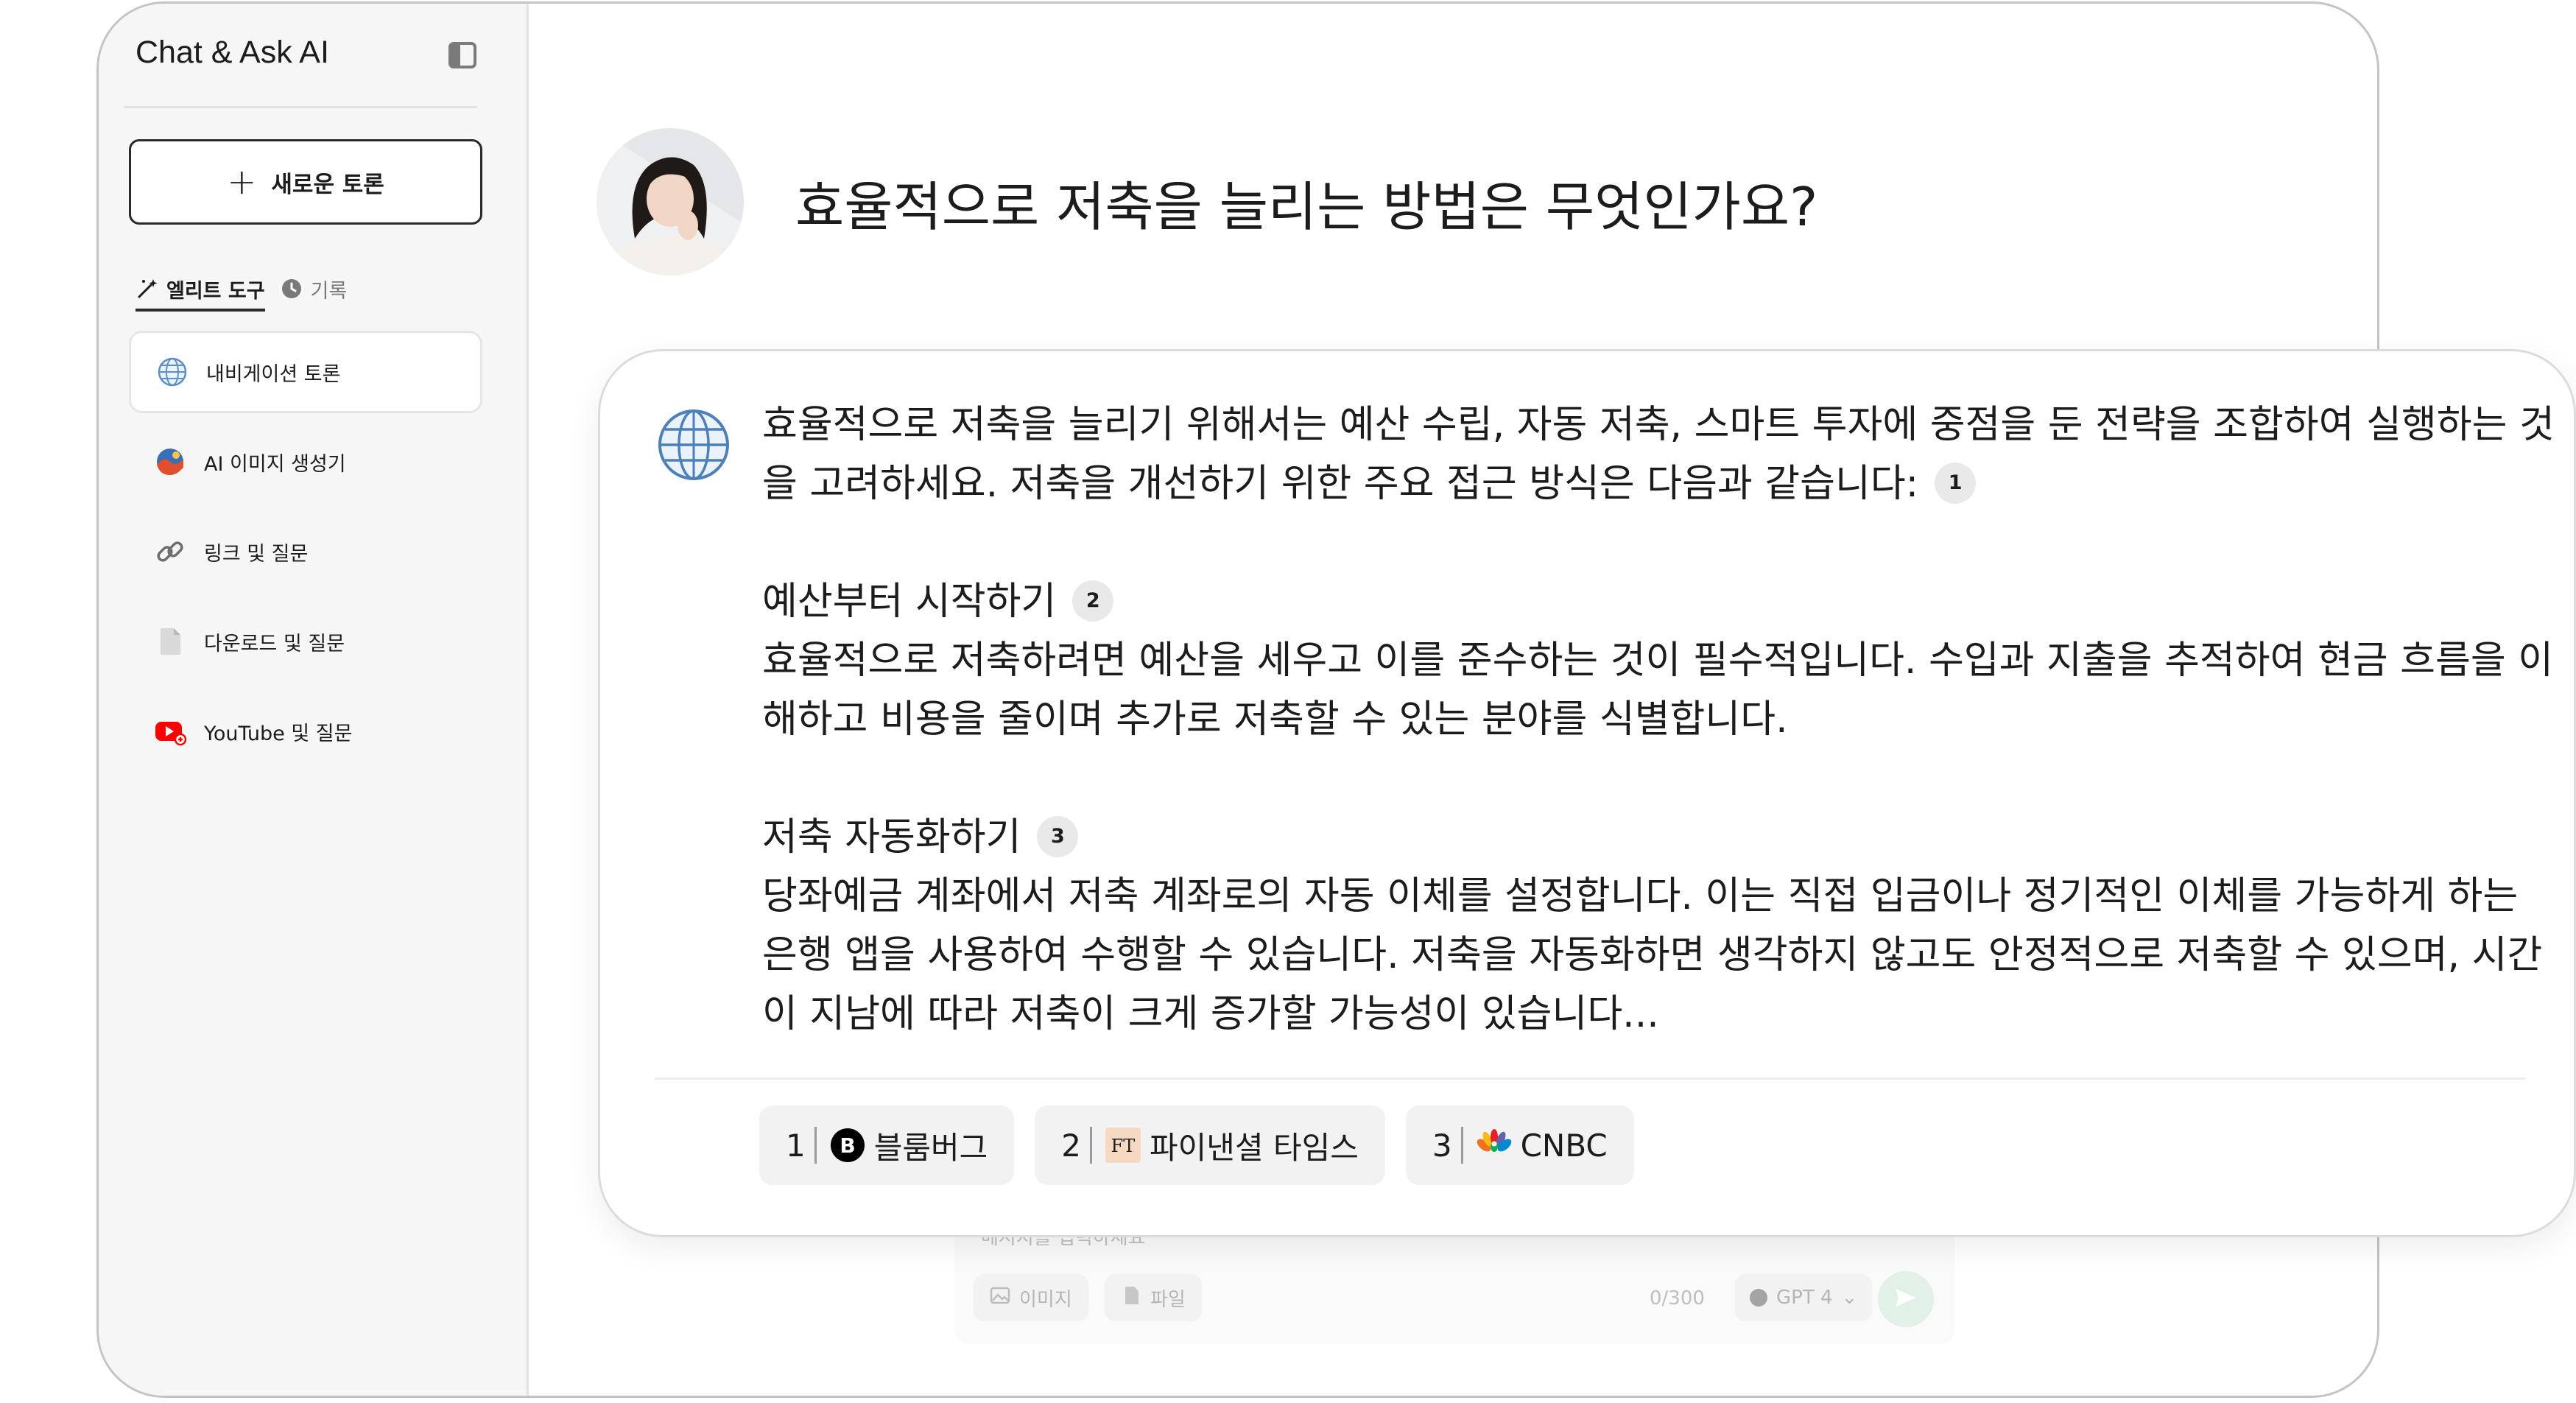 This screenshot has height=1403, width=2576. What do you see at coordinates (215, 291) in the screenshot?
I see `tab-elite-tools-label: 엘리트 도구` at bounding box center [215, 291].